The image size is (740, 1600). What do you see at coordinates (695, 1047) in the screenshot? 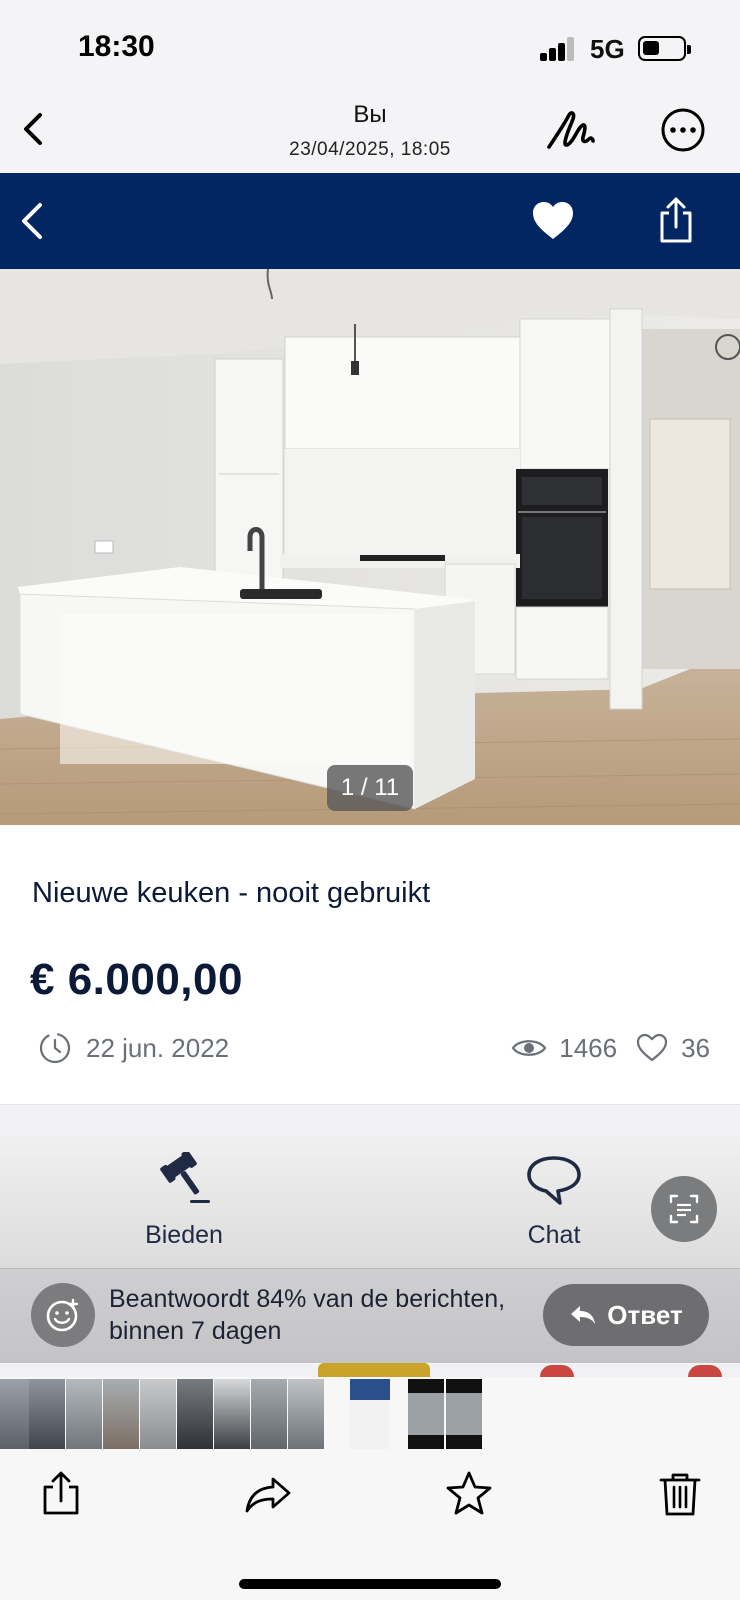
I see `likes-count: 36` at bounding box center [695, 1047].